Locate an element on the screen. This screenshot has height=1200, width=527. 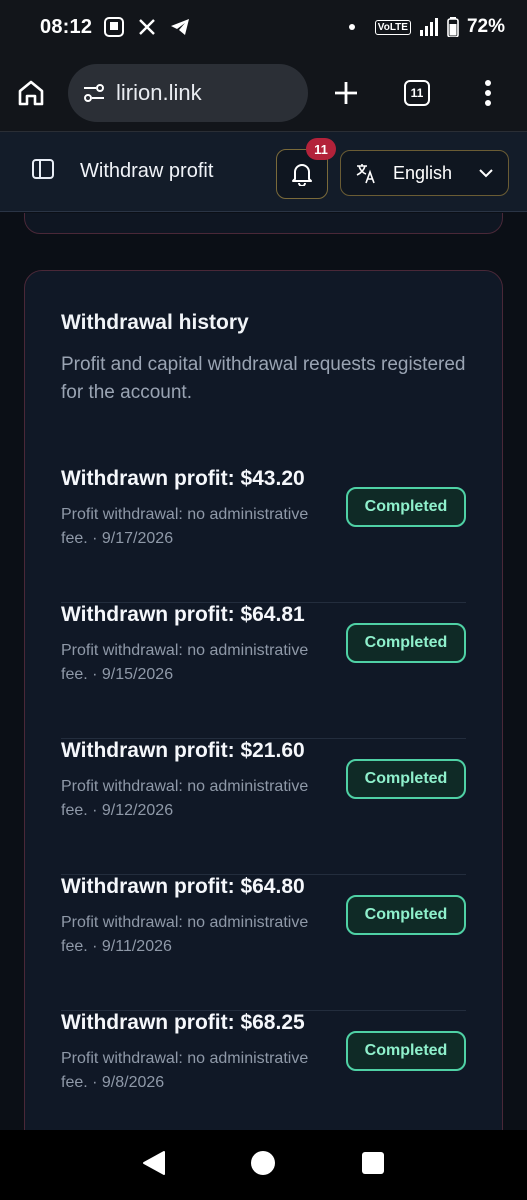
page-title: Withdraw profit is located at coordinates (147, 171).